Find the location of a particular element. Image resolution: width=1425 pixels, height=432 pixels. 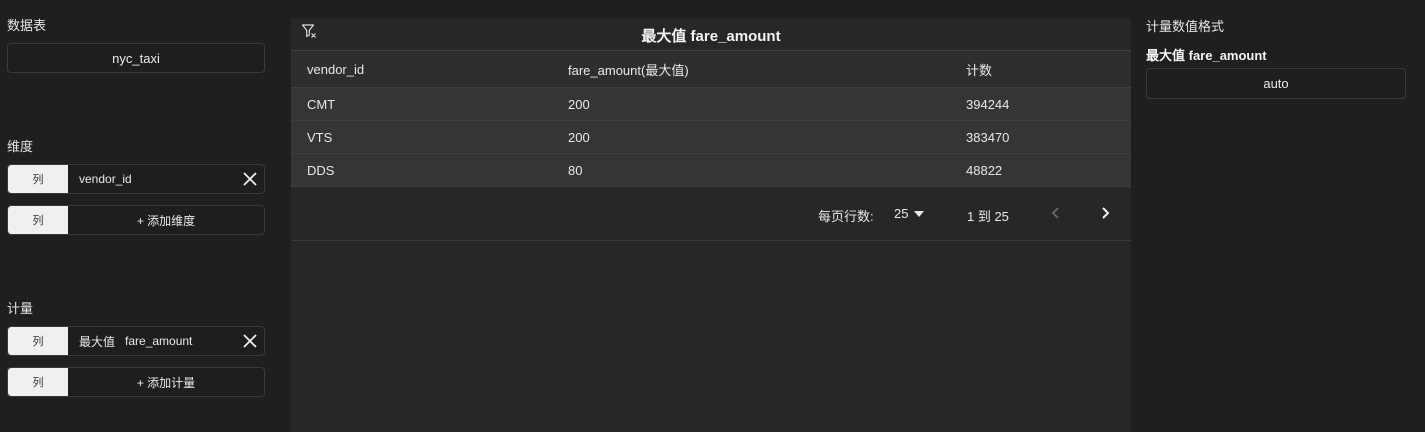

table-cell: 394244 is located at coordinates (988, 104).